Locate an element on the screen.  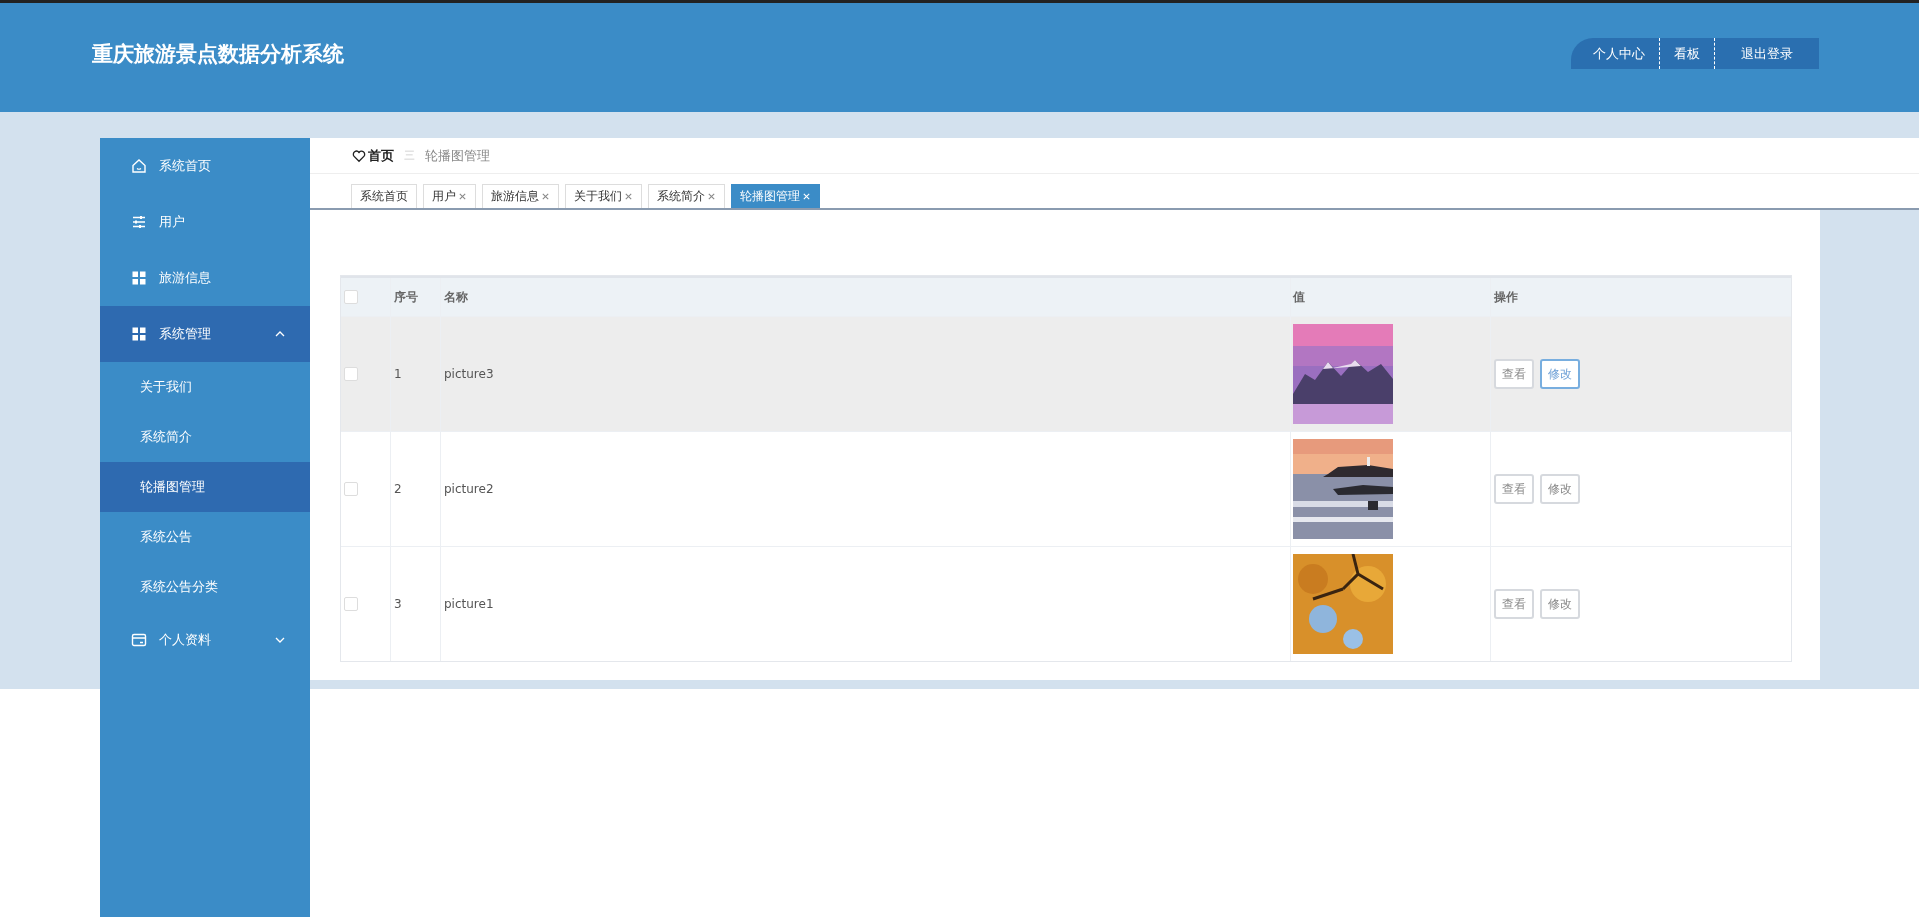
page-tab: 系统首页 is located at coordinates (384, 196).